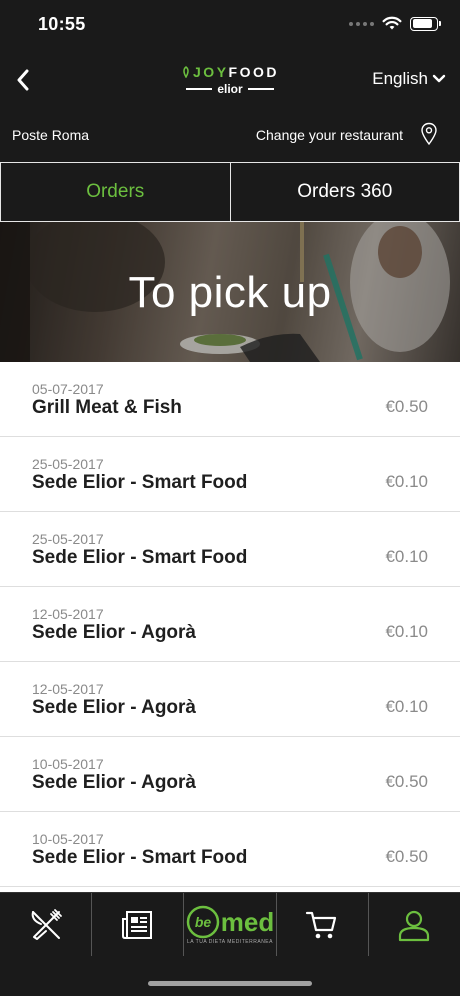  I want to click on cart-icon, so click(321, 924).